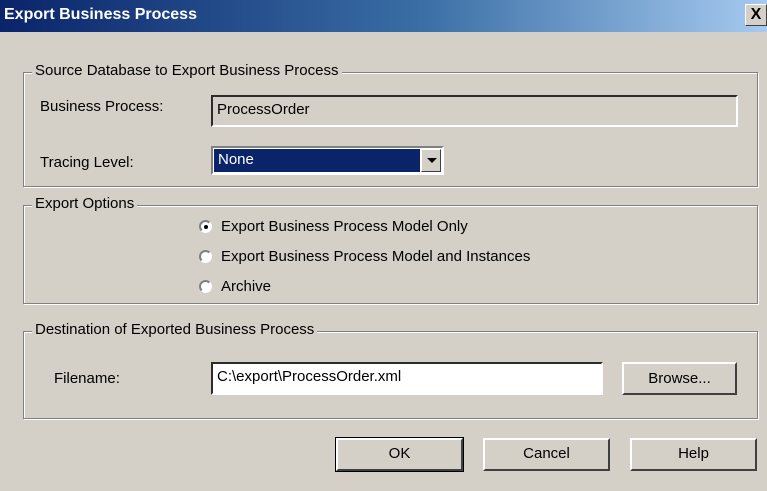  Describe the element at coordinates (383, 16) in the screenshot. I see `title-bar: Export Business Process X` at that location.